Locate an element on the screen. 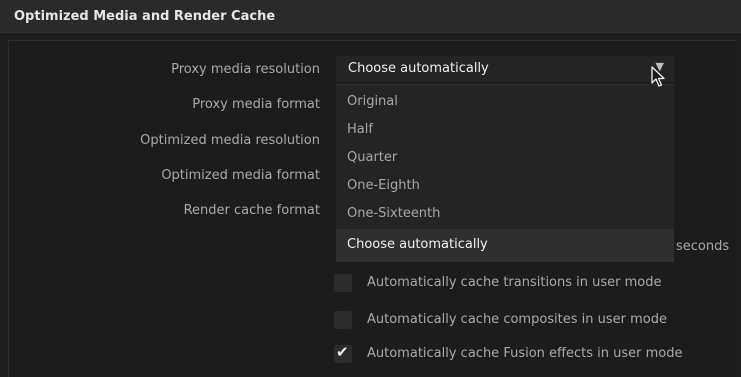  dropdown-option-one-sixteenth: One-Sixteenth is located at coordinates (393, 213).